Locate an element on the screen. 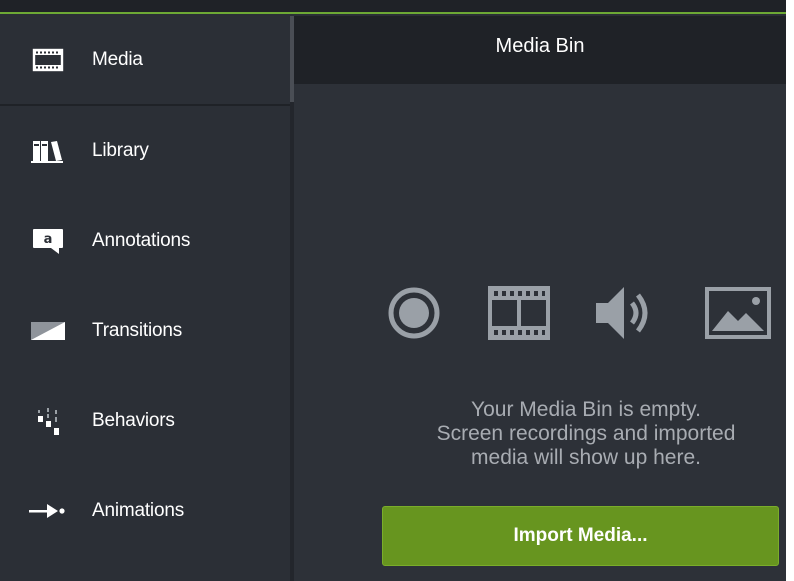  transition-icon is located at coordinates (48, 331).